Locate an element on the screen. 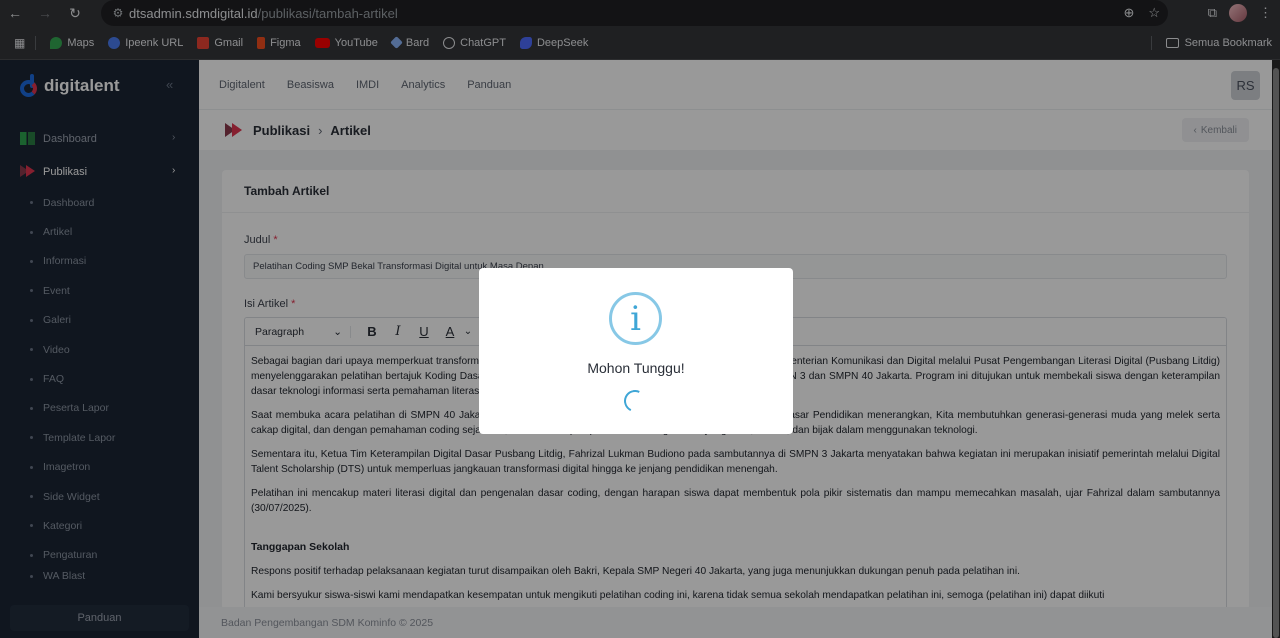  loading-dialog: i Mohon Tunggu! is located at coordinates (636, 351).